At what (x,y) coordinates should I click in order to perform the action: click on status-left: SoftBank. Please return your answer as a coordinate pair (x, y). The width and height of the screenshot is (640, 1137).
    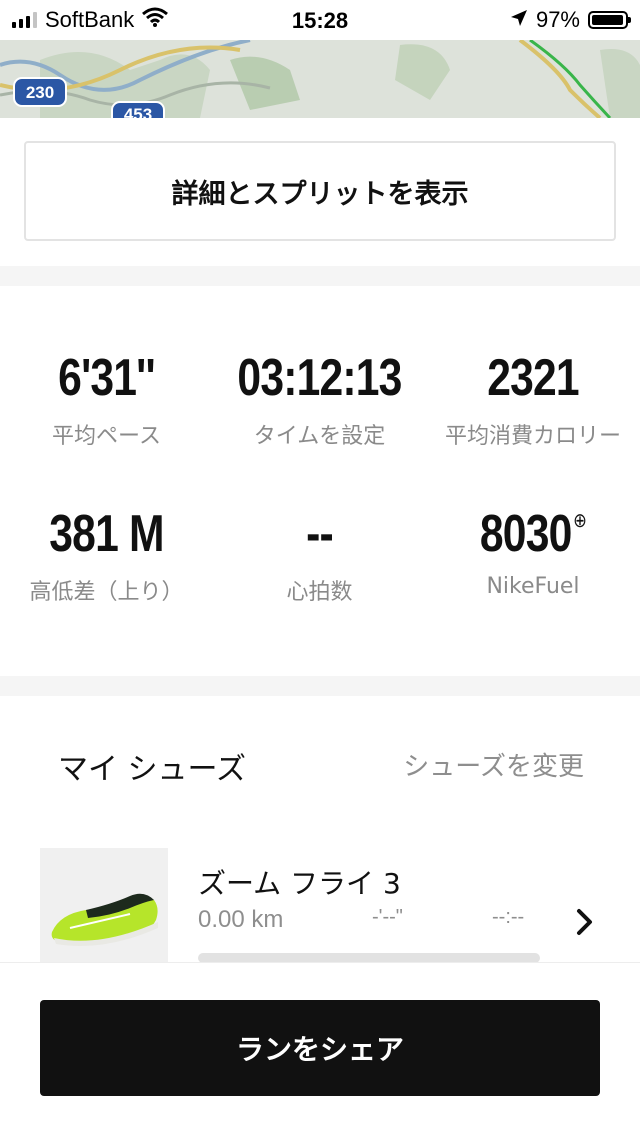
    Looking at the image, I should click on (90, 20).